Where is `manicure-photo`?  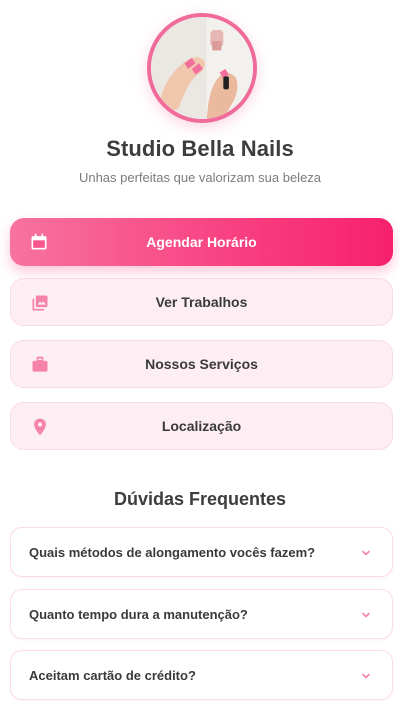 manicure-photo is located at coordinates (202, 68).